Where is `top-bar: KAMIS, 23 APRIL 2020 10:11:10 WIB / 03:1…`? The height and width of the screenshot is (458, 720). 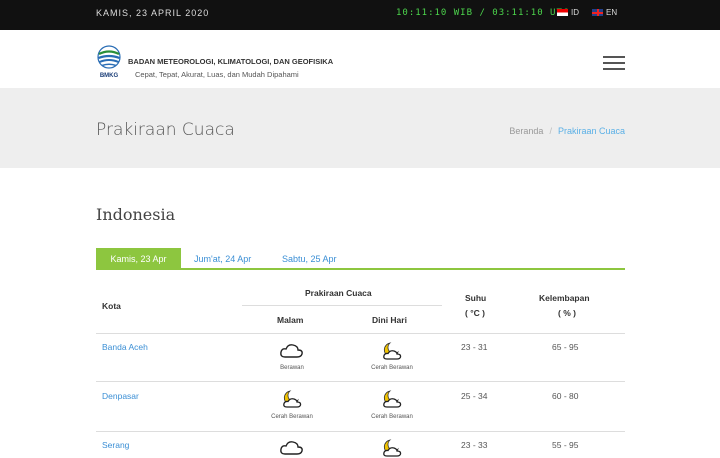
top-bar: KAMIS, 23 APRIL 2020 10:11:10 WIB / 03:1… is located at coordinates (360, 15).